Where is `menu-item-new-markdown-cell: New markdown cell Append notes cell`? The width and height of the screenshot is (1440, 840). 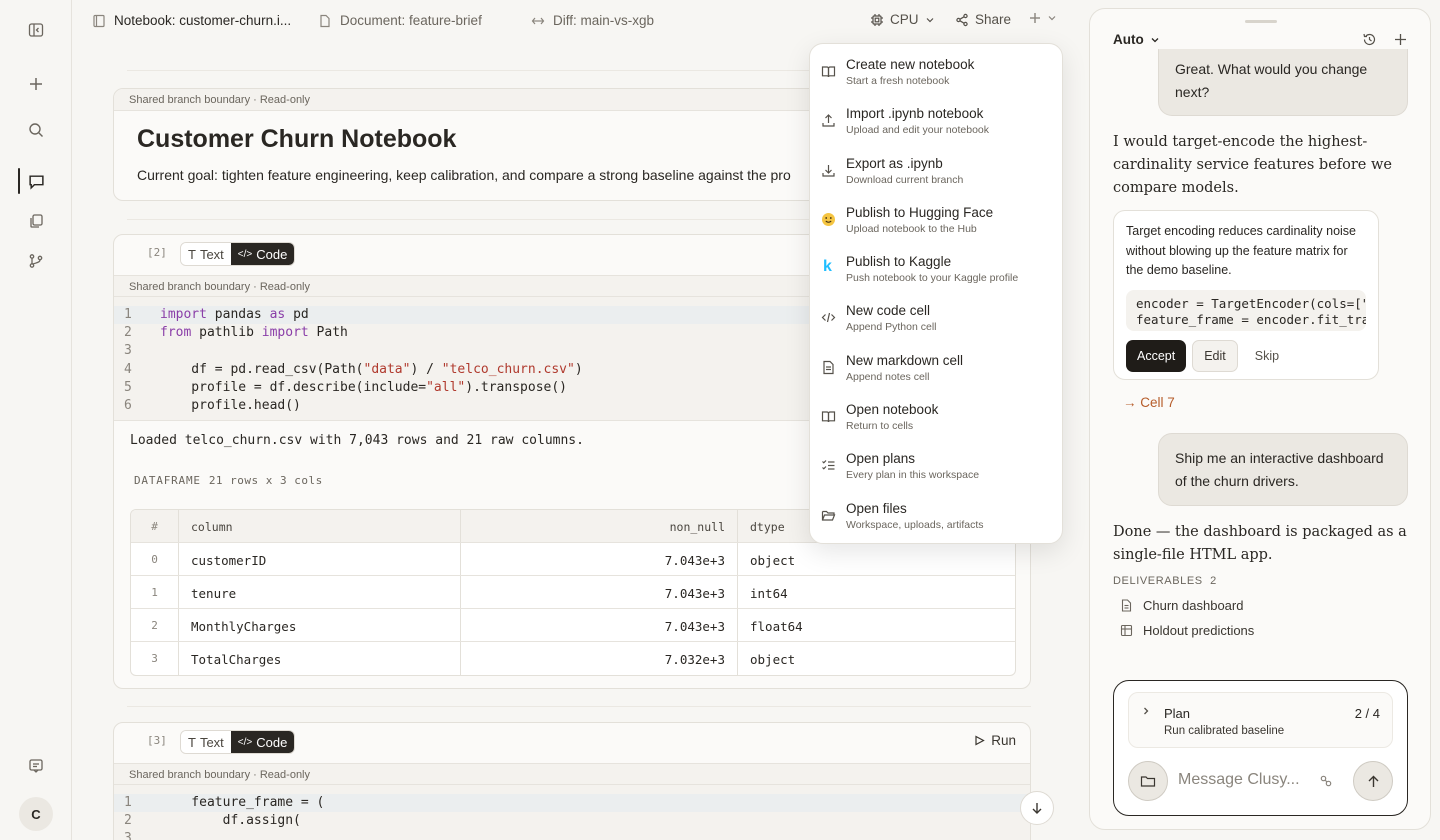 menu-item-new-markdown-cell: New markdown cell Append notes cell is located at coordinates (936, 376).